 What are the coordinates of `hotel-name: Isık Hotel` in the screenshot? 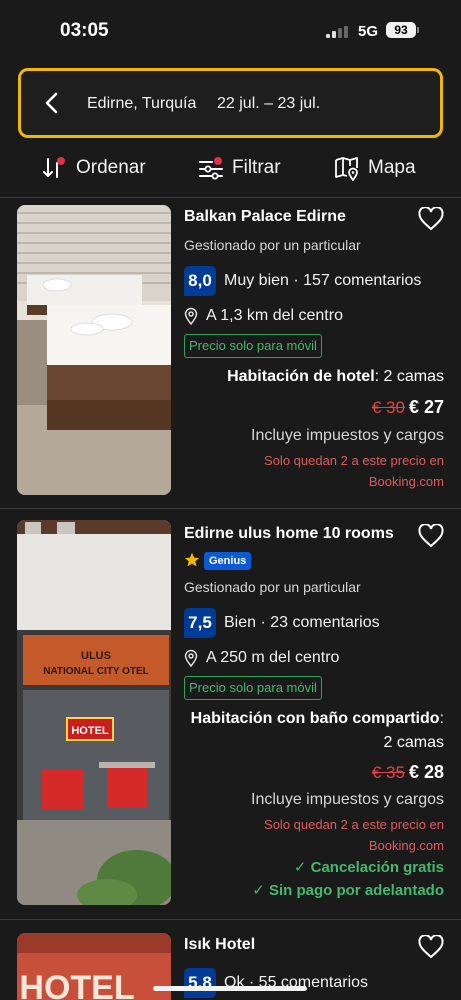 It's located at (219, 945).